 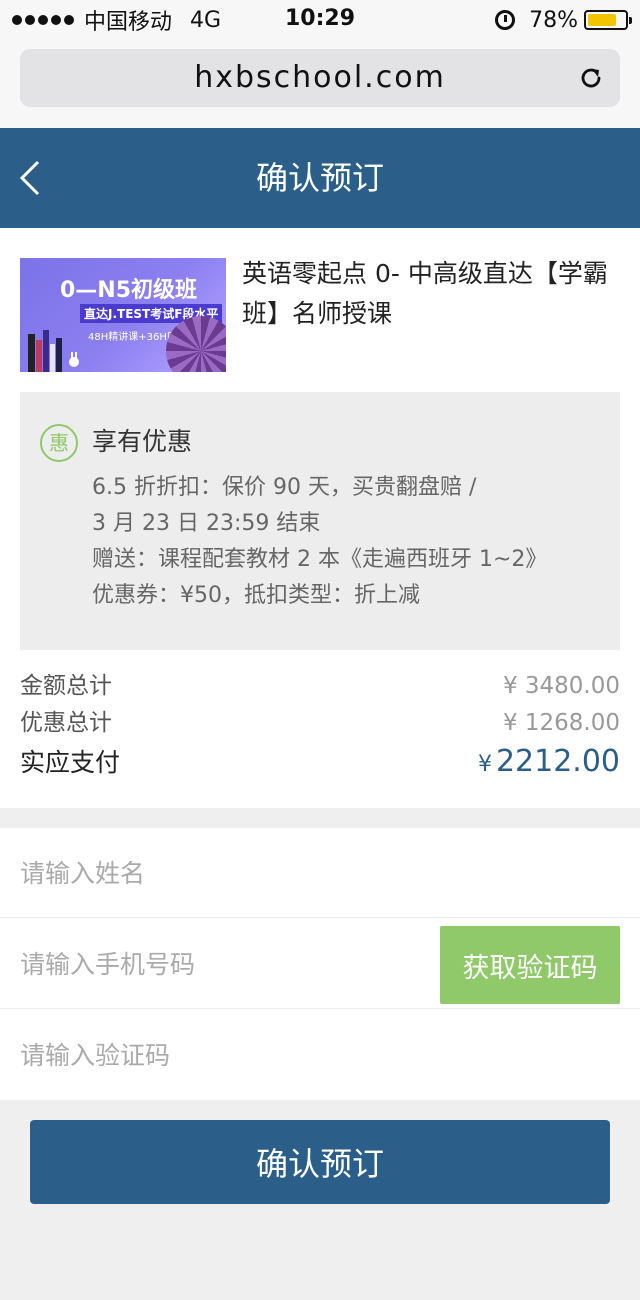 I want to click on currency-symbol: ¥, so click(x=484, y=764).